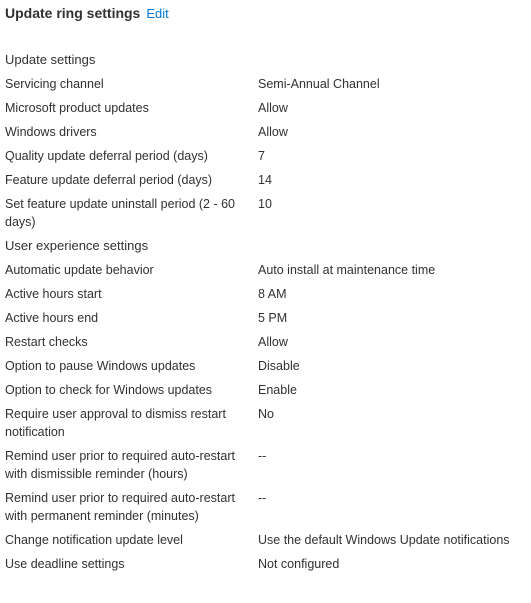 Image resolution: width=531 pixels, height=603 pixels. What do you see at coordinates (261, 156) in the screenshot?
I see `setting-value: 7` at bounding box center [261, 156].